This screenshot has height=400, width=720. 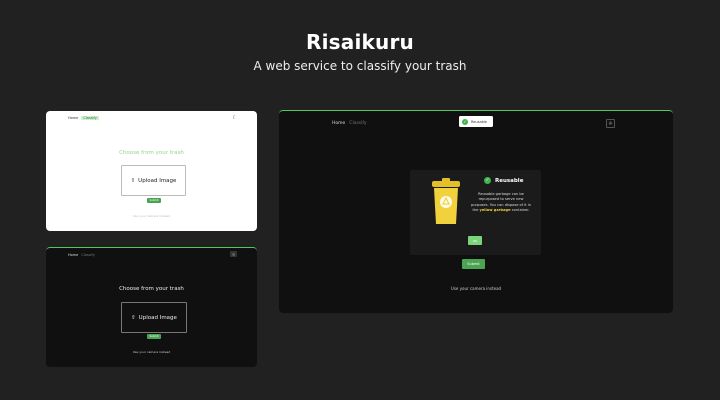 What do you see at coordinates (495, 210) in the screenshot?
I see `desc-highlight: yellow garbage` at bounding box center [495, 210].